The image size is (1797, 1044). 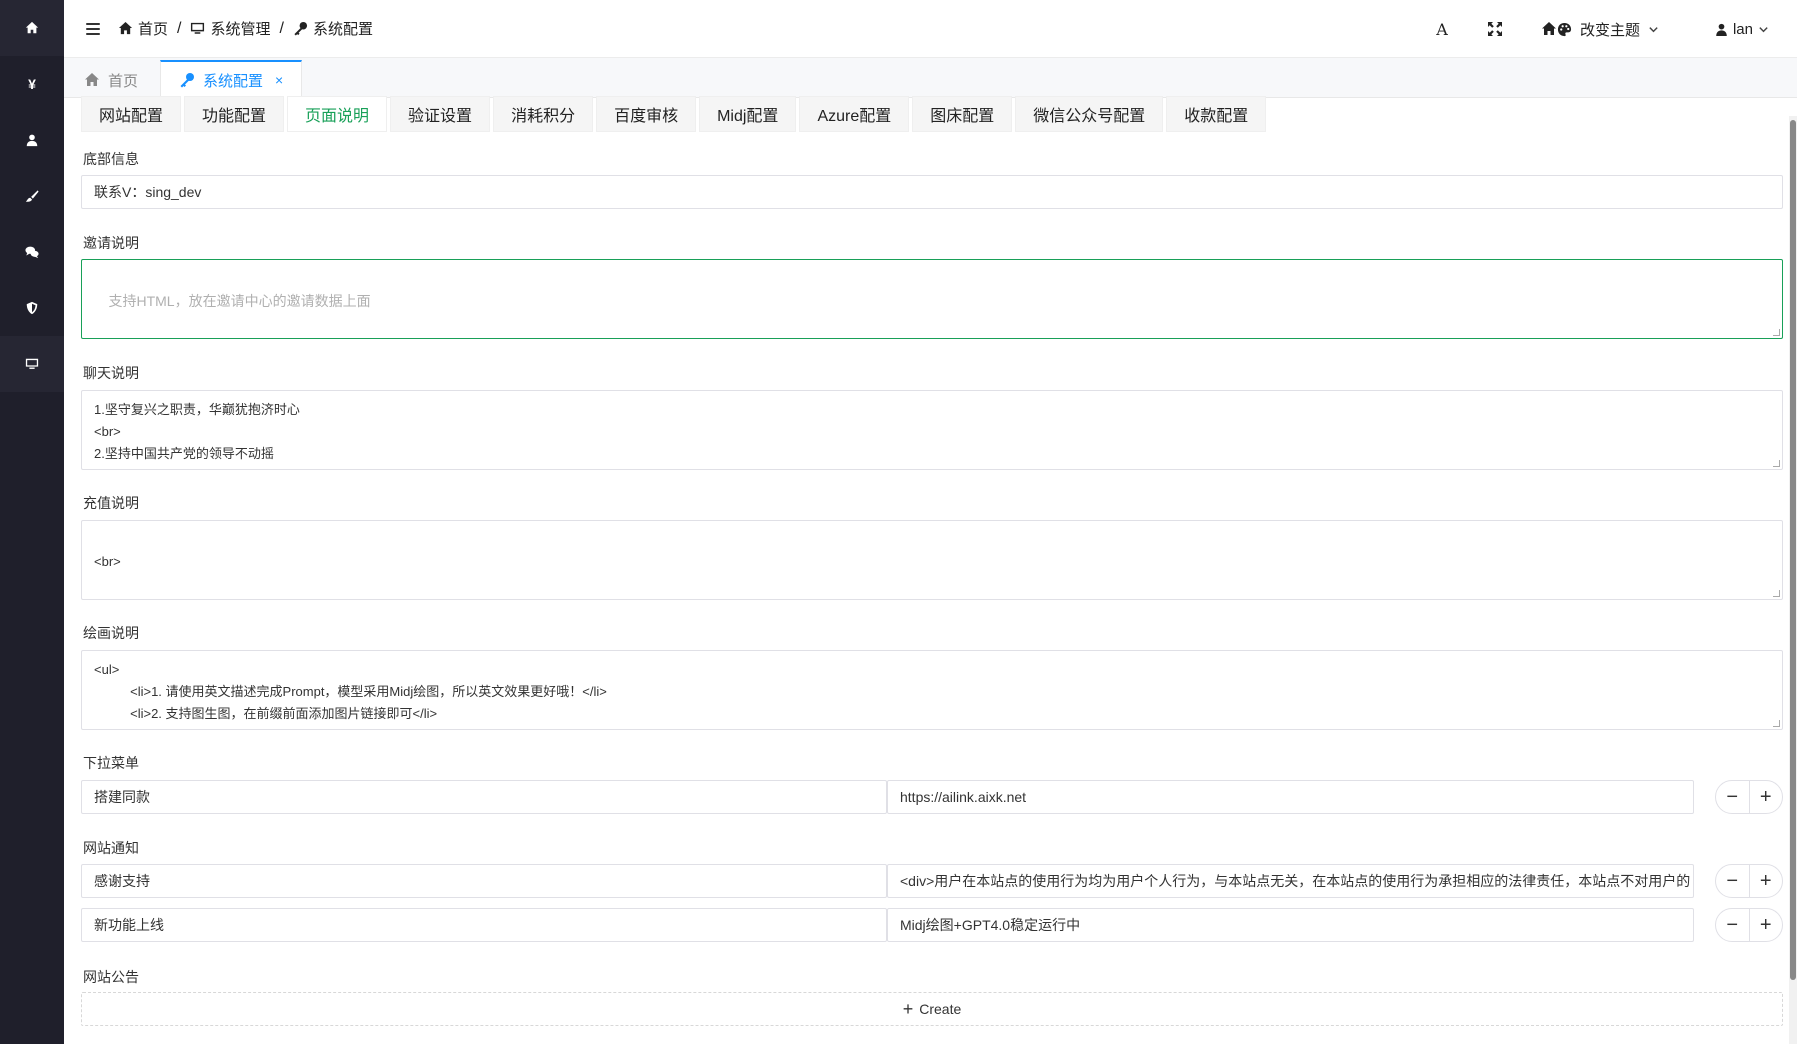 I want to click on create-label: Create, so click(x=940, y=1009).